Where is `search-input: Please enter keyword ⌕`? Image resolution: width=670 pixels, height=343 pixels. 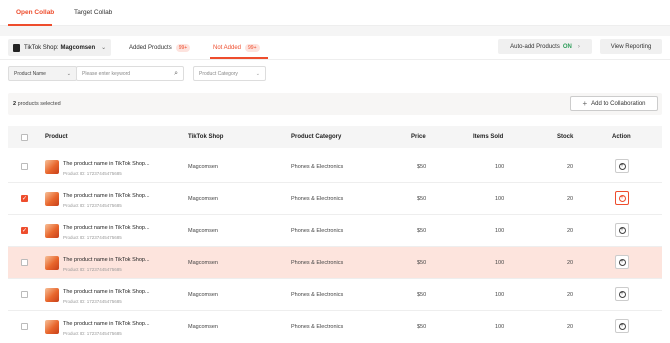 search-input: Please enter keyword ⌕ is located at coordinates (130, 73).